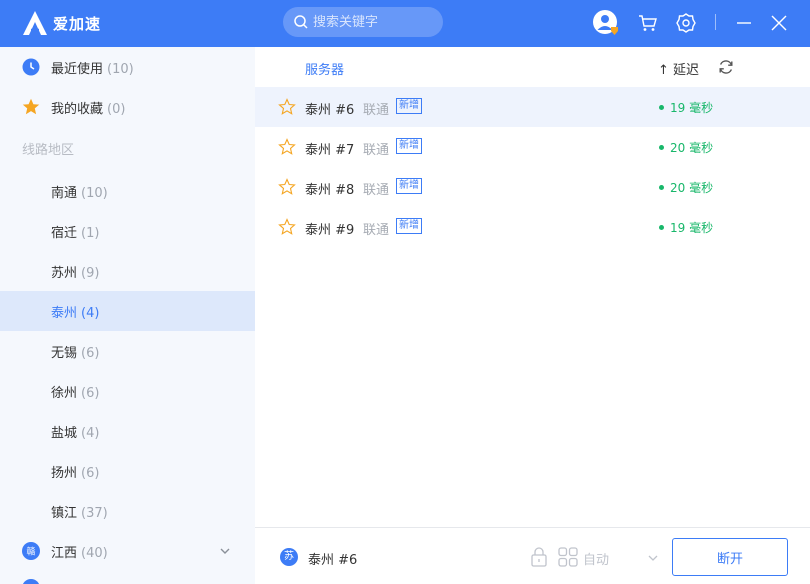  I want to click on disconnect-button: 断开, so click(730, 557).